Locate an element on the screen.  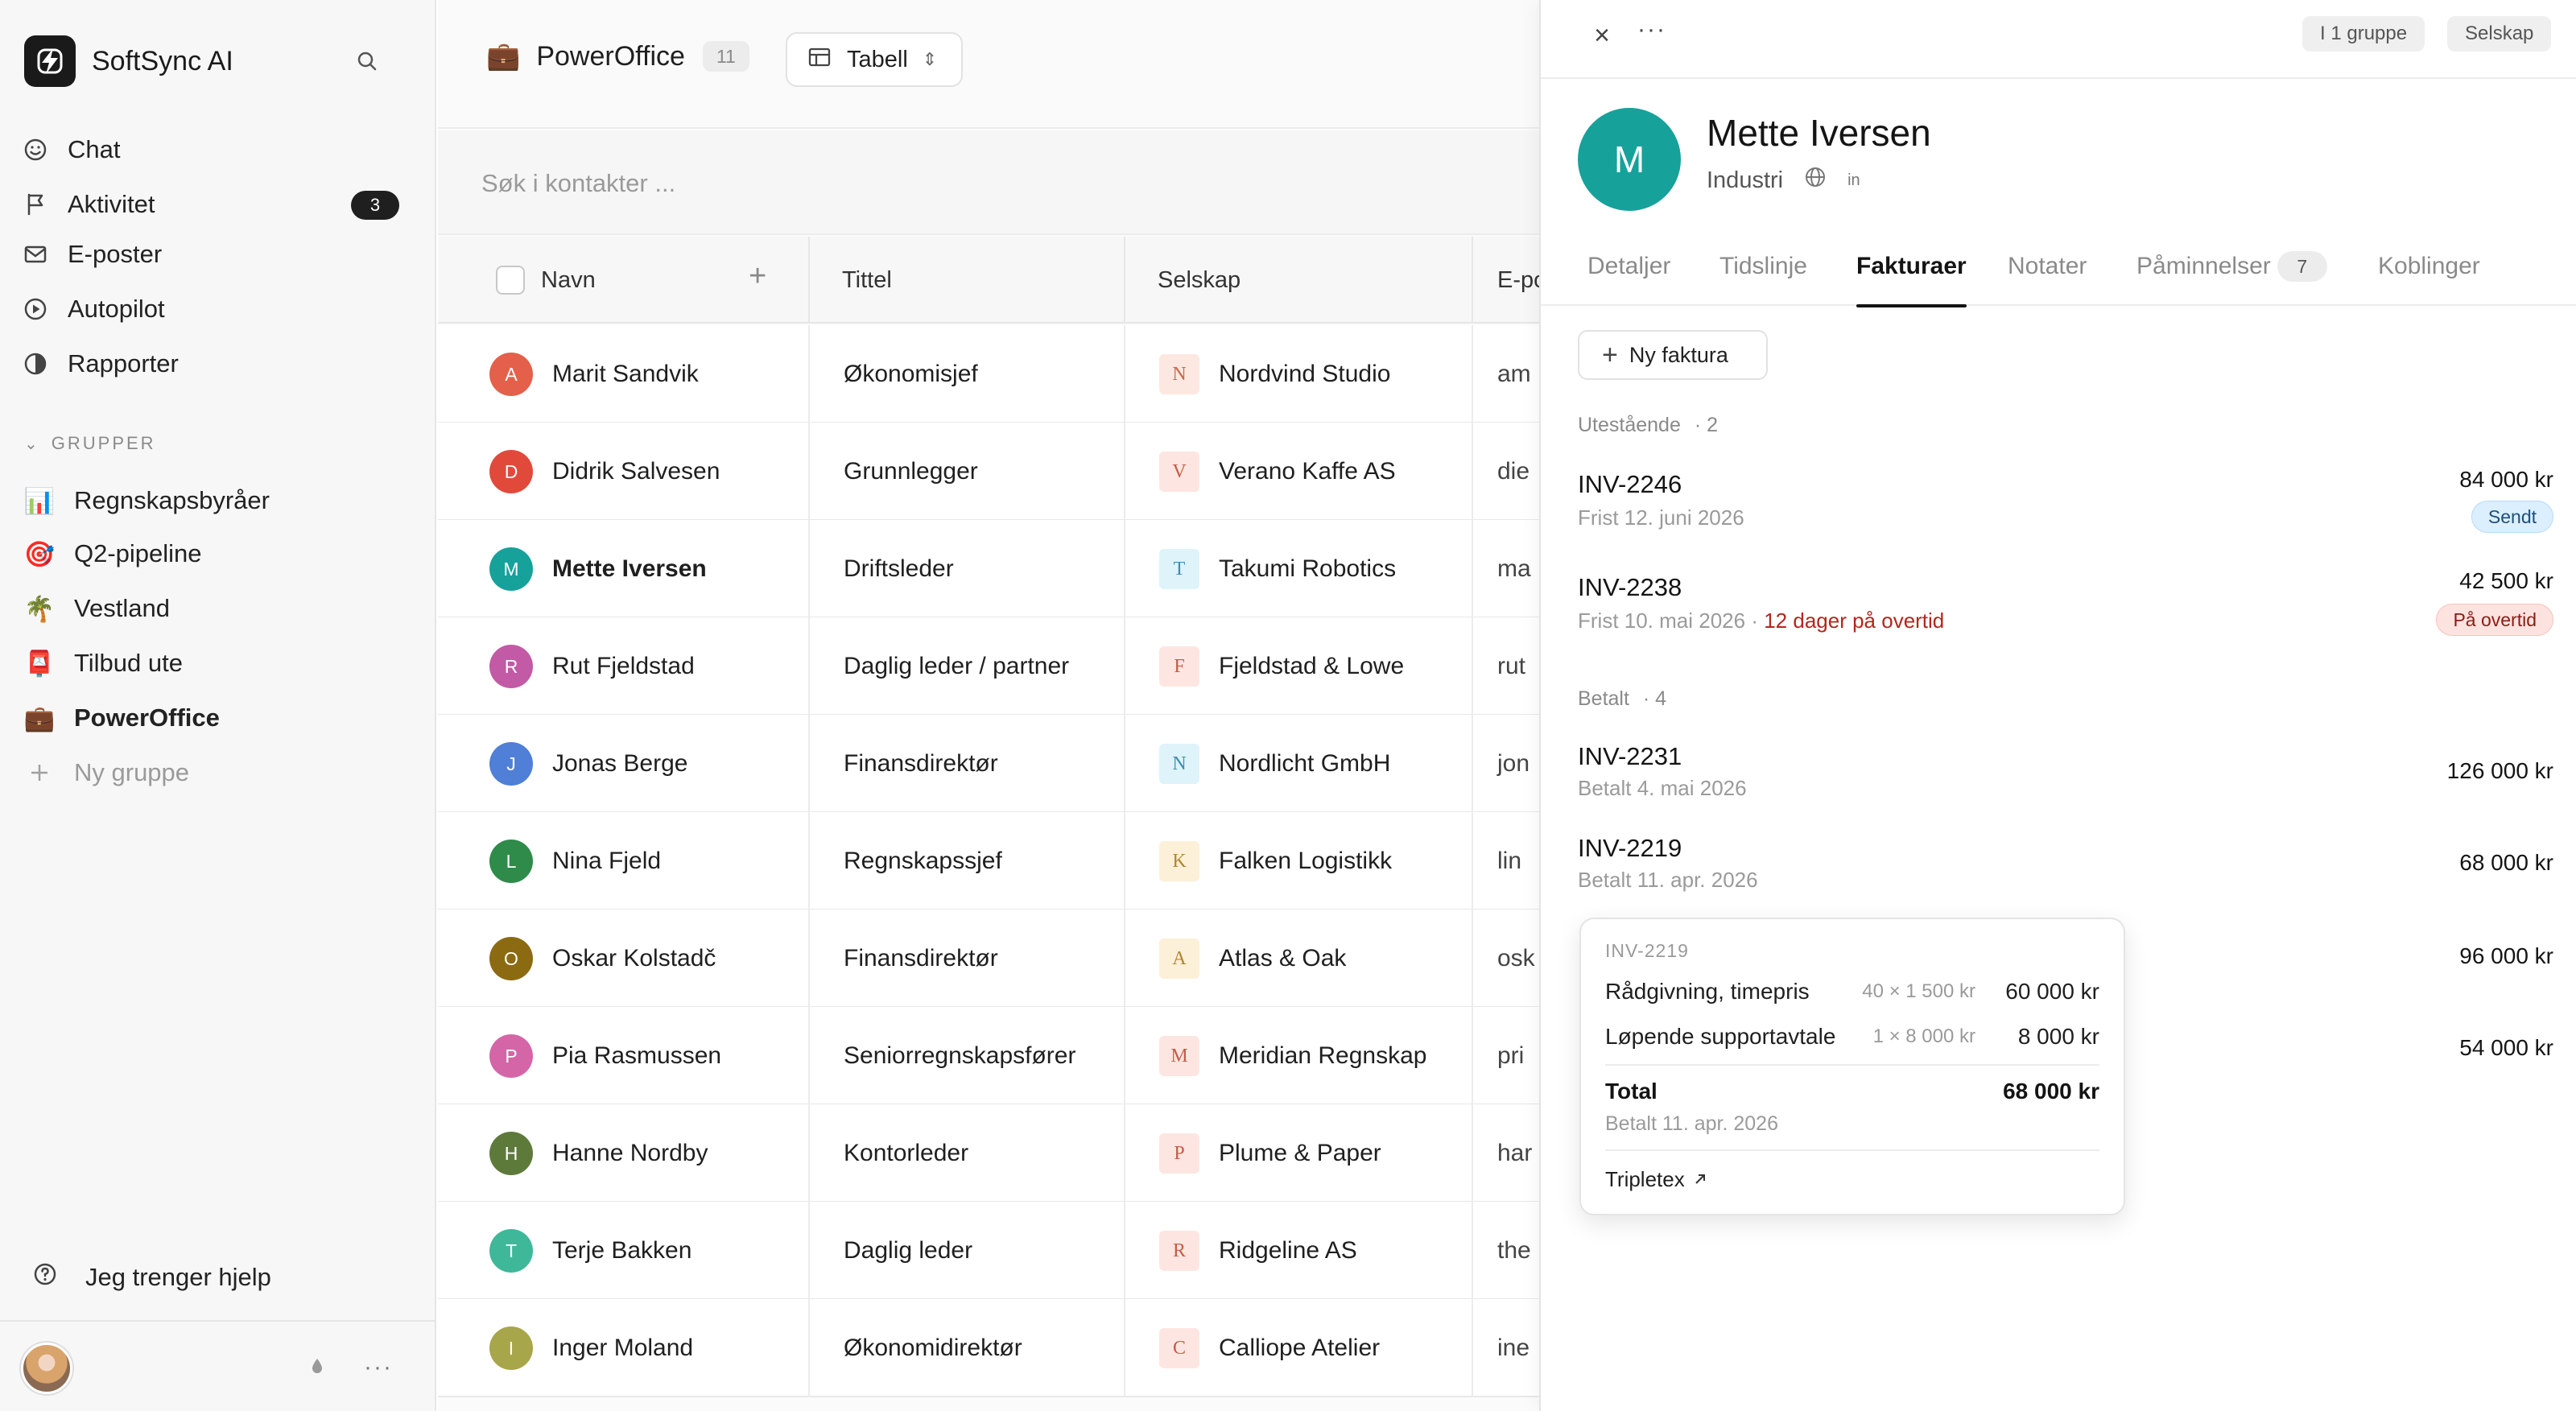
select-all-checkbox is located at coordinates (510, 280).